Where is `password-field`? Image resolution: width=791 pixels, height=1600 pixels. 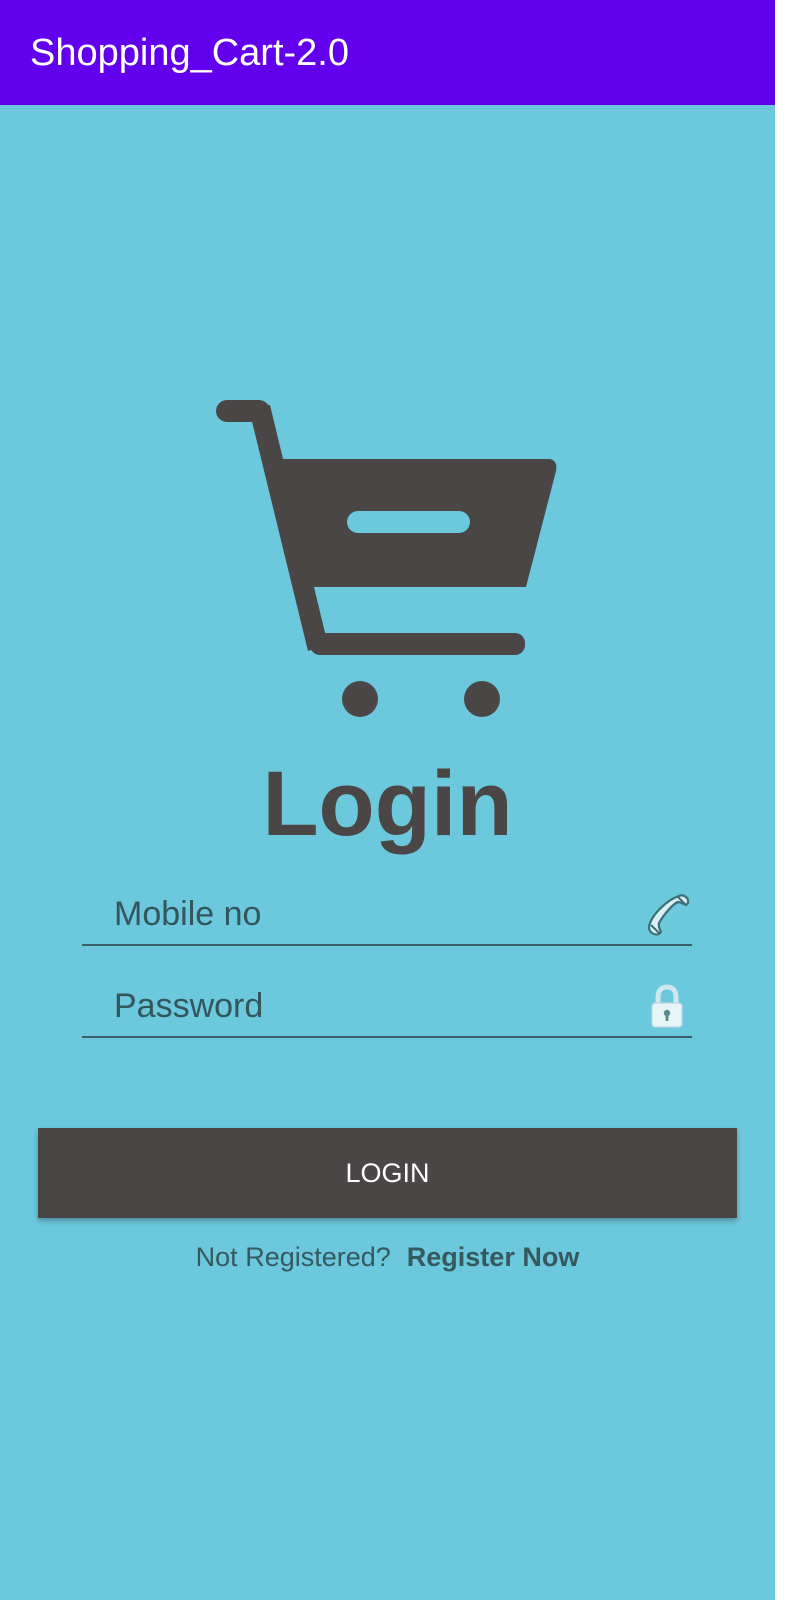
password-field is located at coordinates (387, 1008).